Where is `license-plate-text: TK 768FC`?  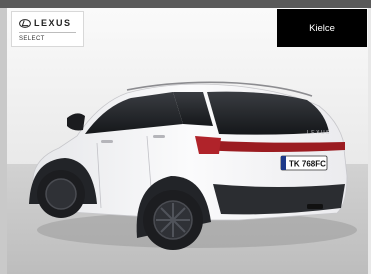
license-plate-text: TK 768FC is located at coordinates (307, 164).